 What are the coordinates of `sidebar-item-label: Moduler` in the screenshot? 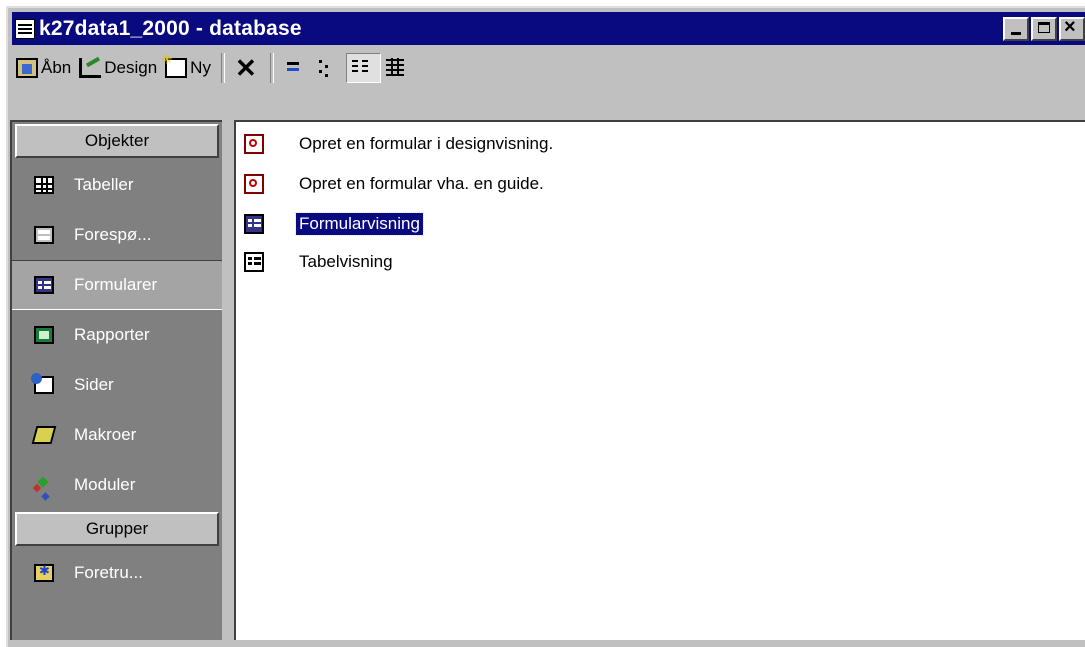 It's located at (105, 484).